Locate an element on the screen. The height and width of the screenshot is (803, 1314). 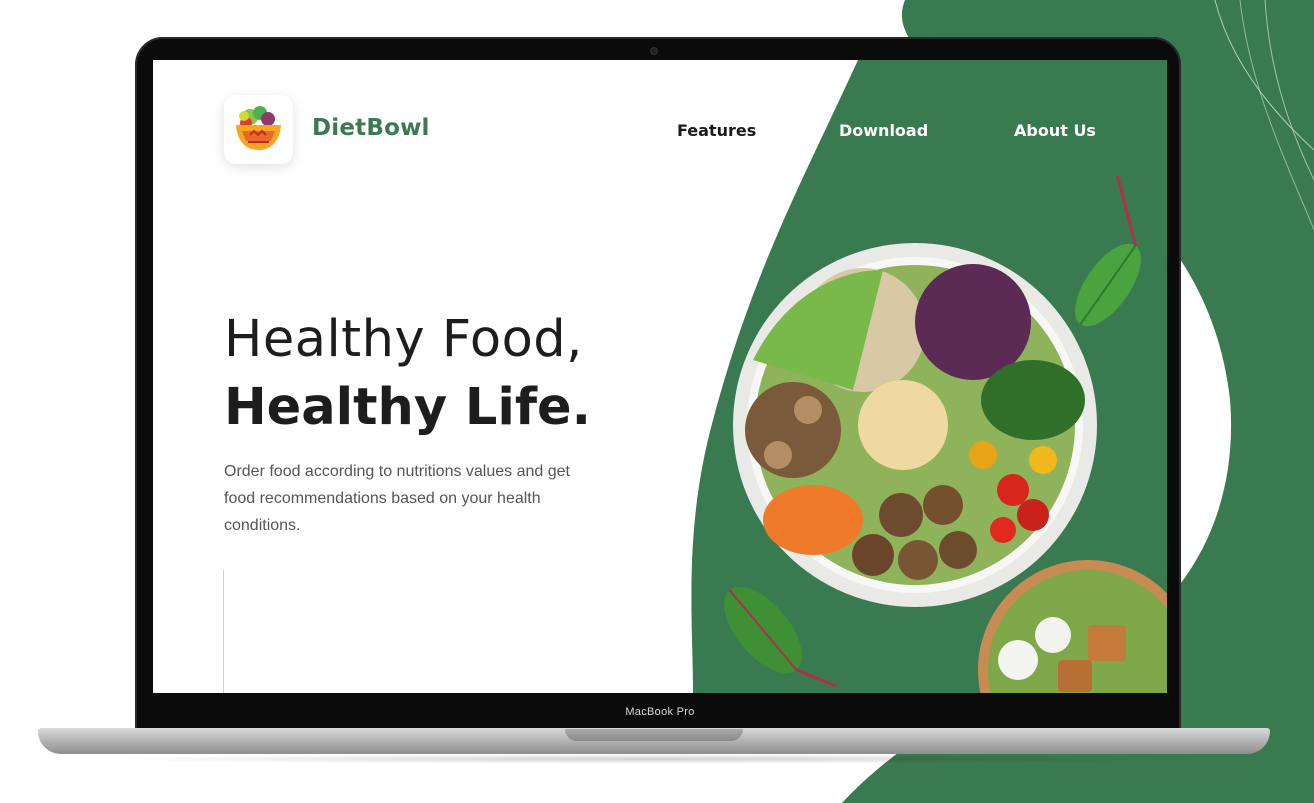
device-model-label: MacBook Pro is located at coordinates (660, 712).